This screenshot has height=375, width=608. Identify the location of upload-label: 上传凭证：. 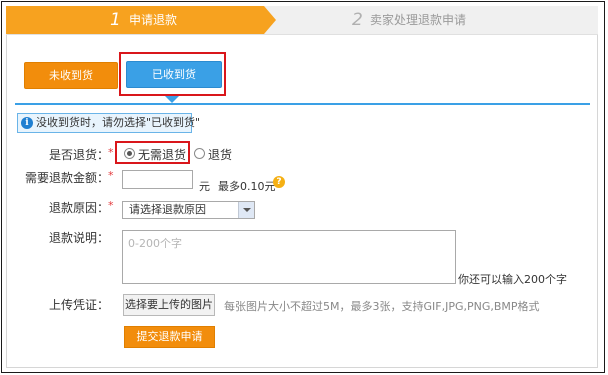
(79, 305).